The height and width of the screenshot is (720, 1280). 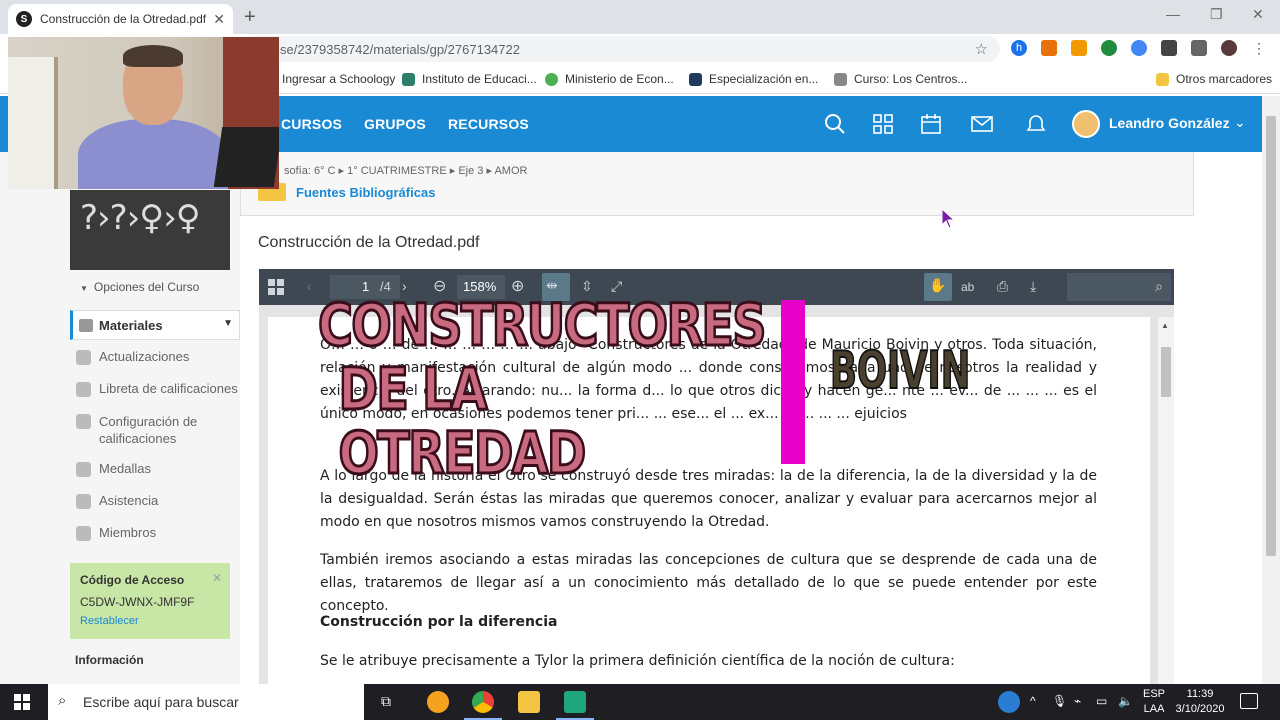 I want to click on clock-time: 11:39, so click(x=1200, y=694).